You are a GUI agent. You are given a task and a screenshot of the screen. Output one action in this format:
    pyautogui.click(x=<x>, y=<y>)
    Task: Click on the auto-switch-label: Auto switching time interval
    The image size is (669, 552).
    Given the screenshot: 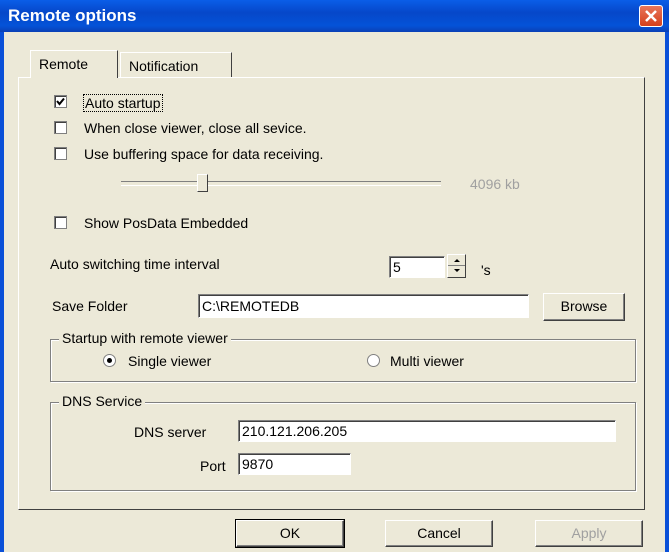 What is the action you would take?
    pyautogui.click(x=135, y=264)
    